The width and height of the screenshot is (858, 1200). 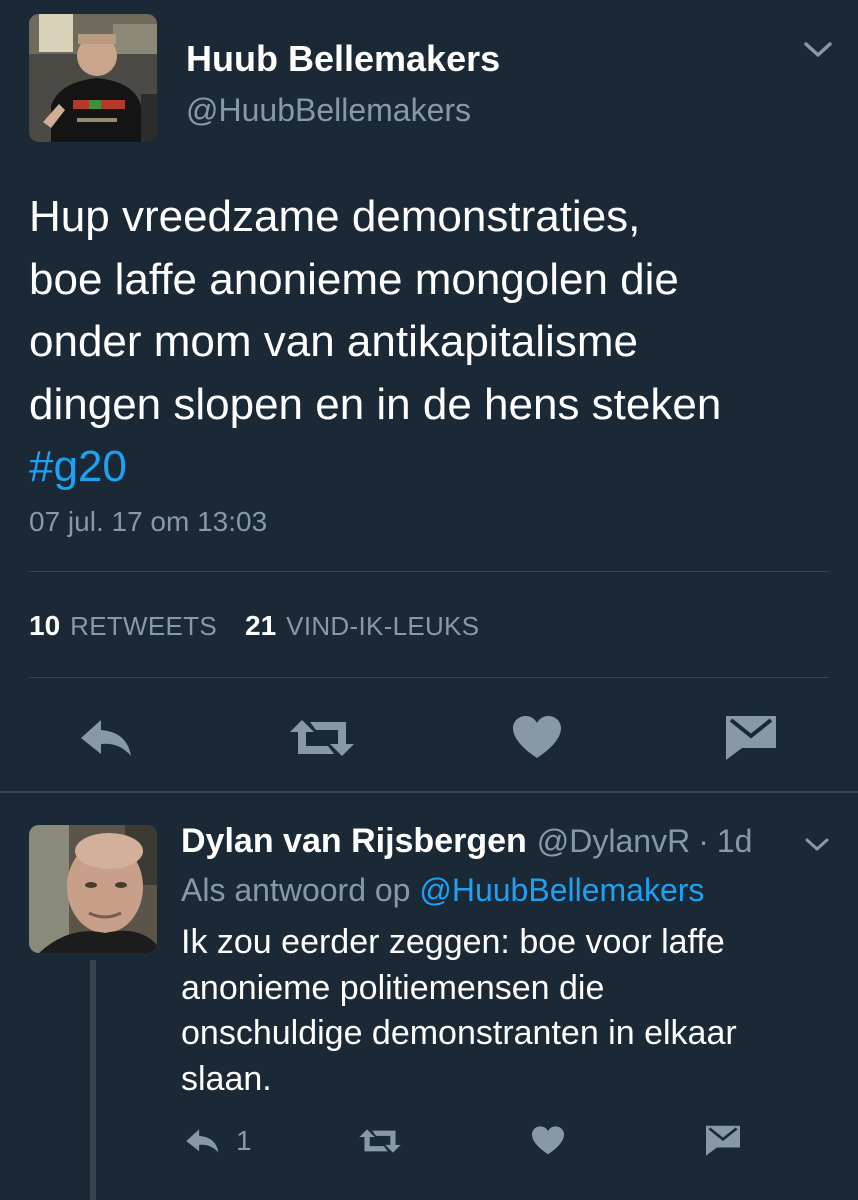 What do you see at coordinates (434, 467) in the screenshot?
I see `hashtag-link: #g20` at bounding box center [434, 467].